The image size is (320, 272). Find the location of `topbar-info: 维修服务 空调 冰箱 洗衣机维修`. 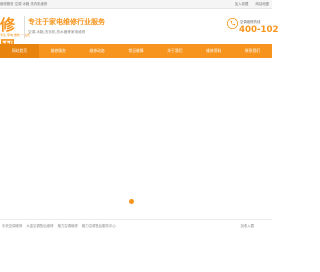

topbar-info: 维修服务 空调 冰箱 洗衣机维修 is located at coordinates (24, 4).